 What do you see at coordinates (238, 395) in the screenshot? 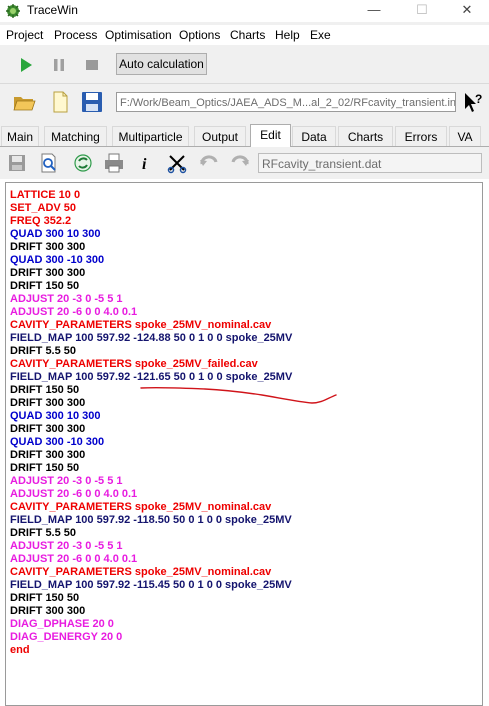
I see `handwritten-underline-annotation` at bounding box center [238, 395].